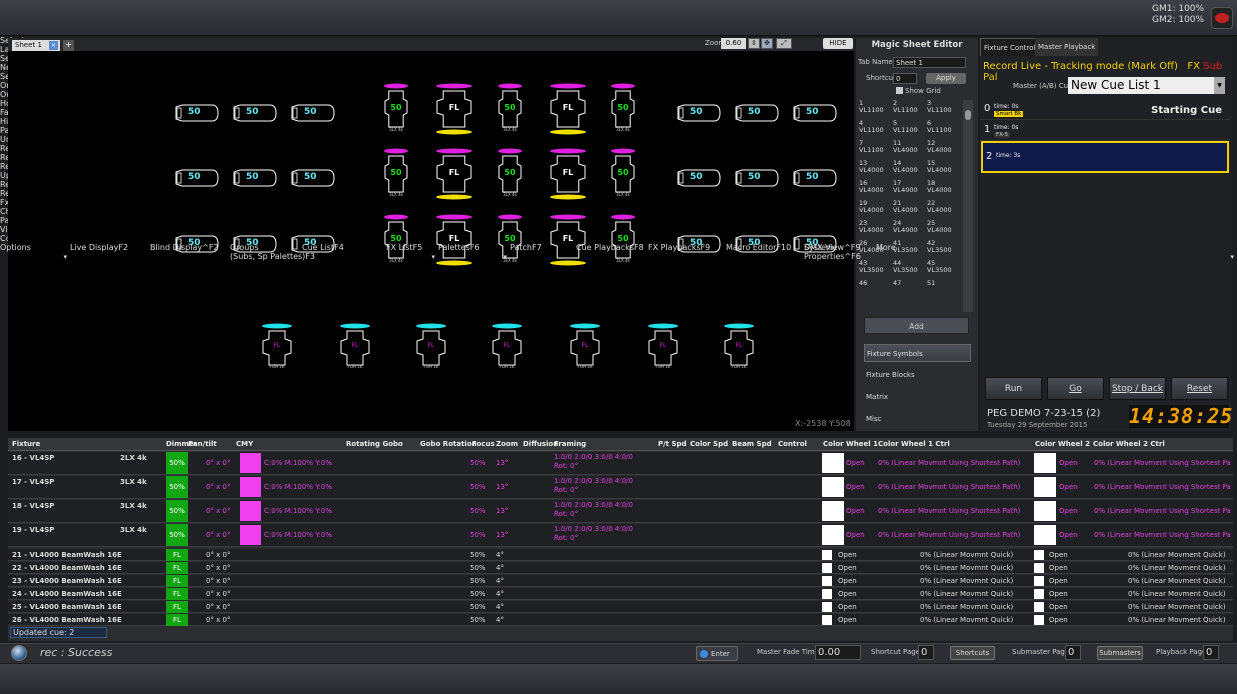 The width and height of the screenshot is (1237, 694). I want to click on tab-sheet-1: Sheet 1 ×, so click(36, 45).